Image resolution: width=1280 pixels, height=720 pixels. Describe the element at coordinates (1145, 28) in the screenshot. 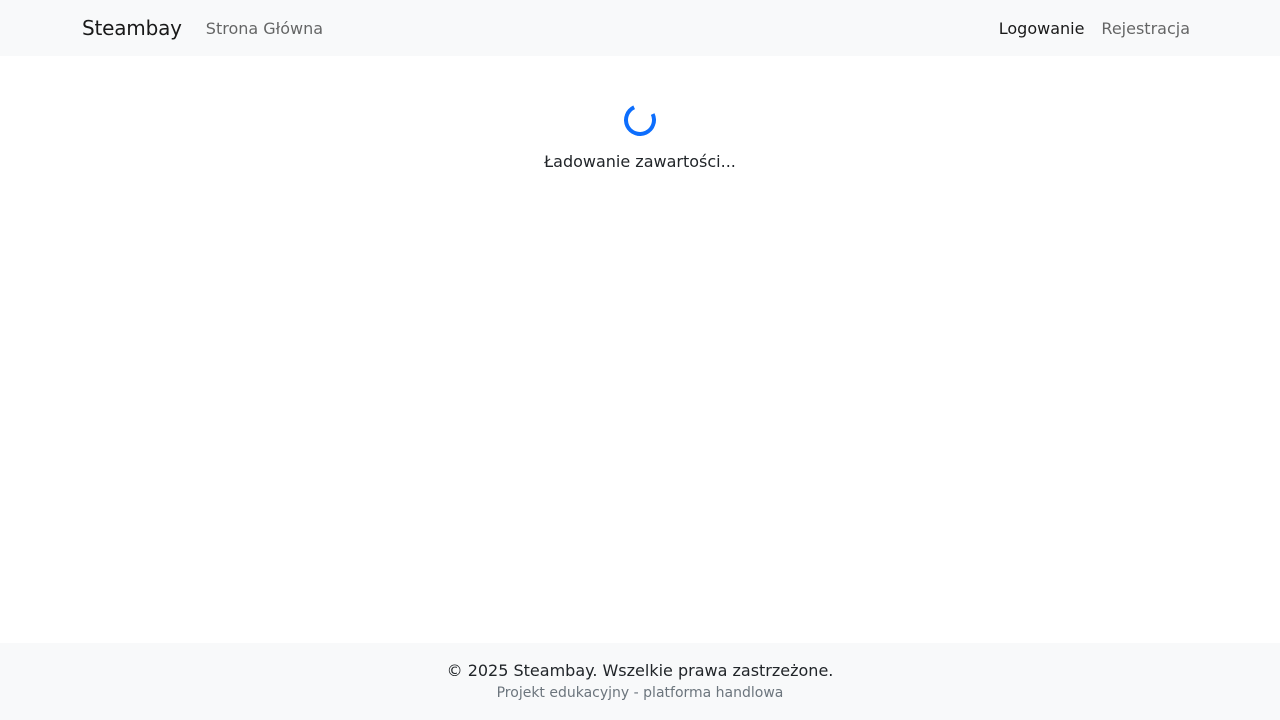

I see `nav-link-register: Rejestracja` at that location.